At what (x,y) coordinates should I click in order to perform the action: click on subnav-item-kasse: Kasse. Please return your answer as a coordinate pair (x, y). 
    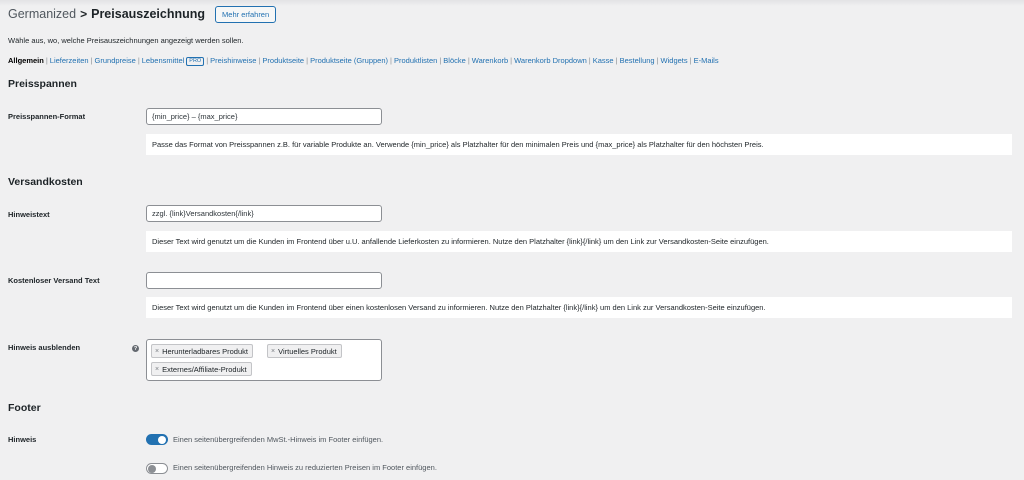
    Looking at the image, I should click on (603, 60).